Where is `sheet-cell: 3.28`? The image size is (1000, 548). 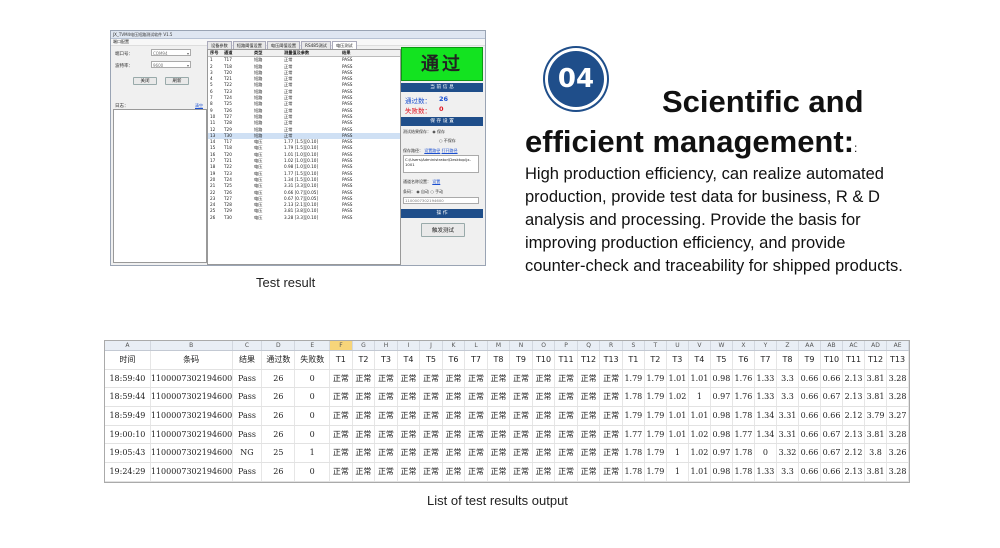 sheet-cell: 3.28 is located at coordinates (898, 472).